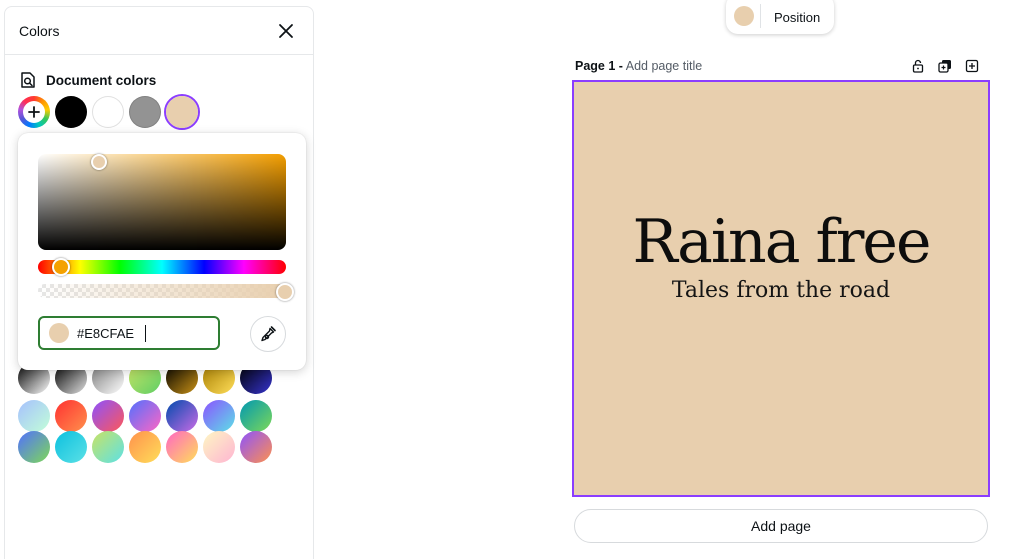 This screenshot has width=1024, height=559. Describe the element at coordinates (162, 291) in the screenshot. I see `opacity-slider` at that location.